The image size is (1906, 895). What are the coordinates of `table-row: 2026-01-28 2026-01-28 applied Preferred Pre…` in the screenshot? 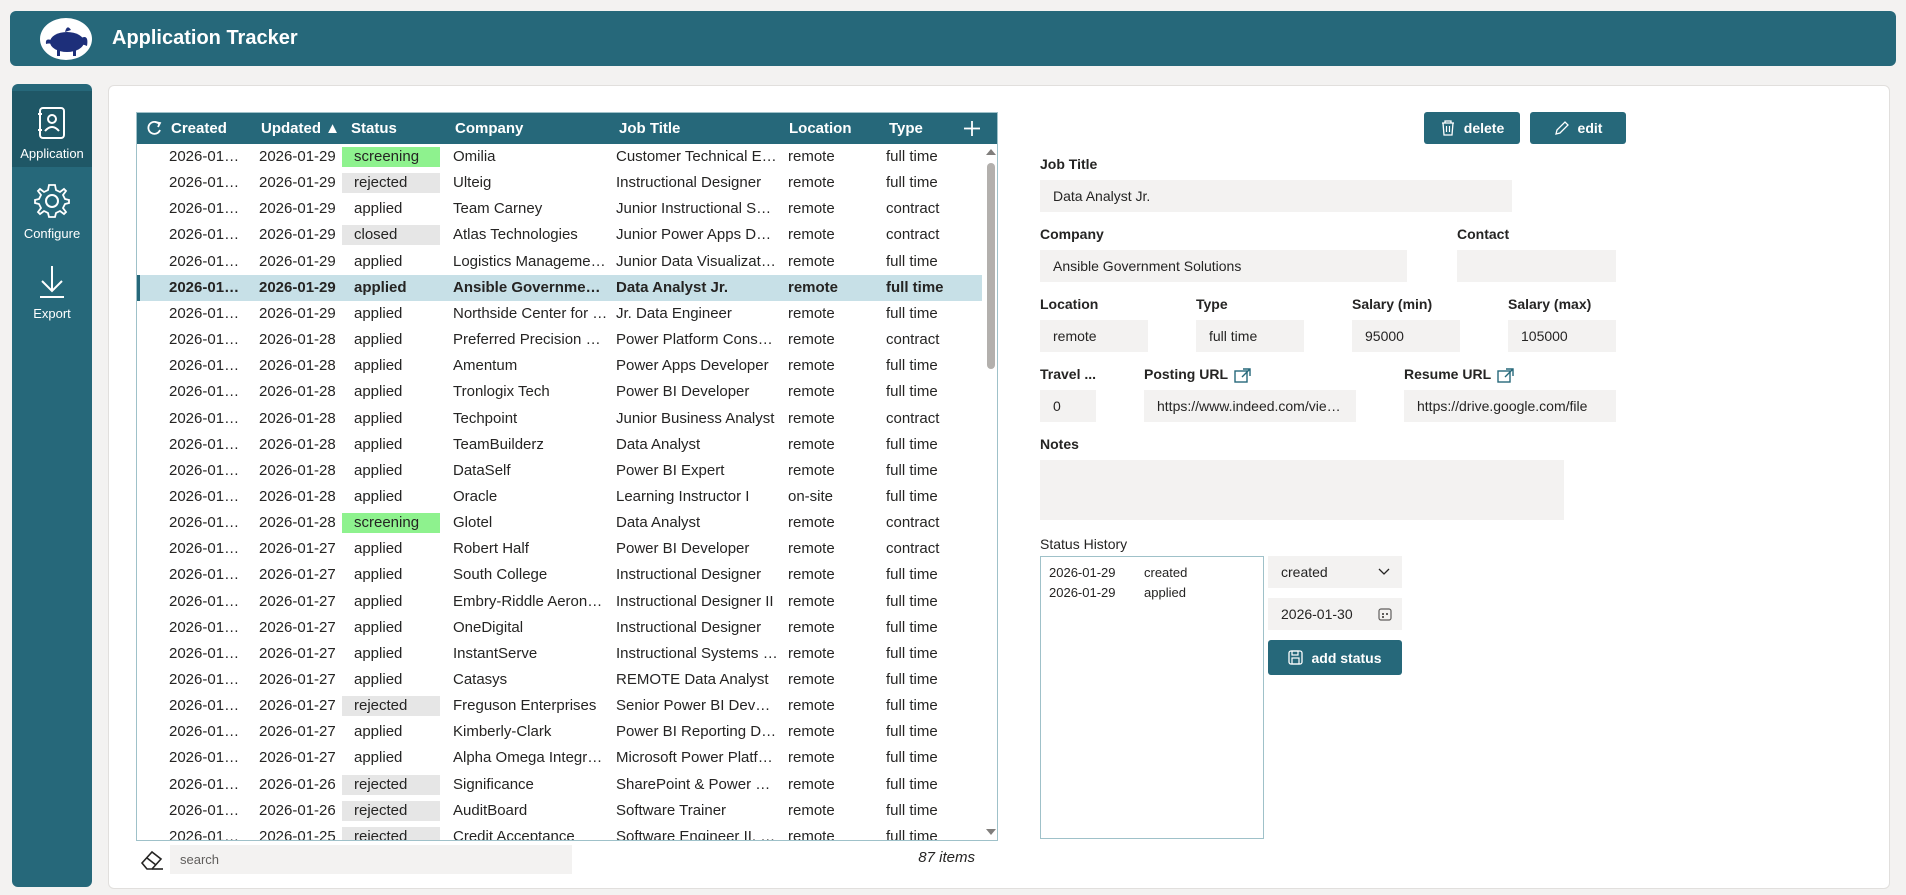 It's located at (559, 340).